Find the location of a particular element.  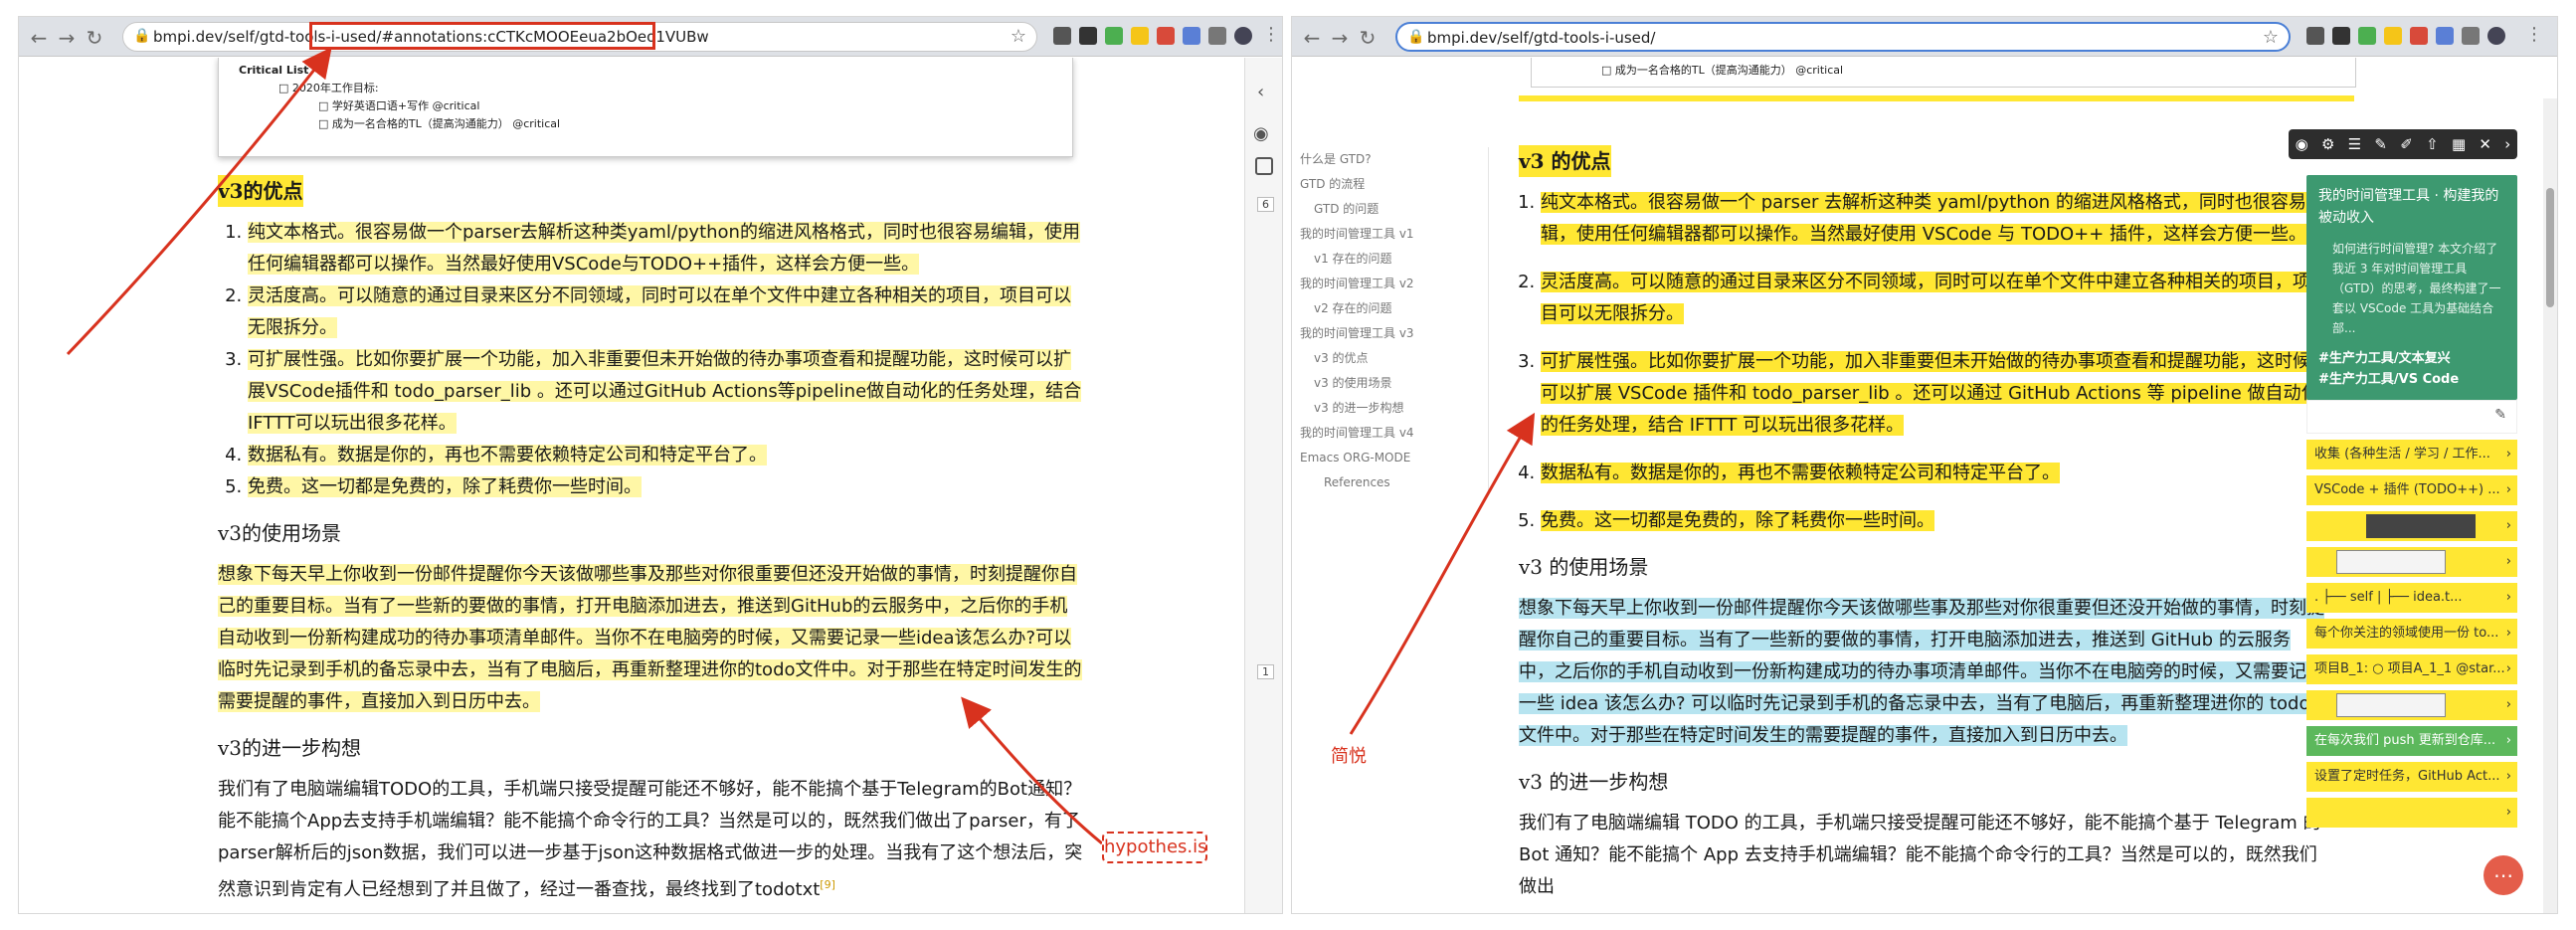

brush-icon: ✐ is located at coordinates (2406, 144).